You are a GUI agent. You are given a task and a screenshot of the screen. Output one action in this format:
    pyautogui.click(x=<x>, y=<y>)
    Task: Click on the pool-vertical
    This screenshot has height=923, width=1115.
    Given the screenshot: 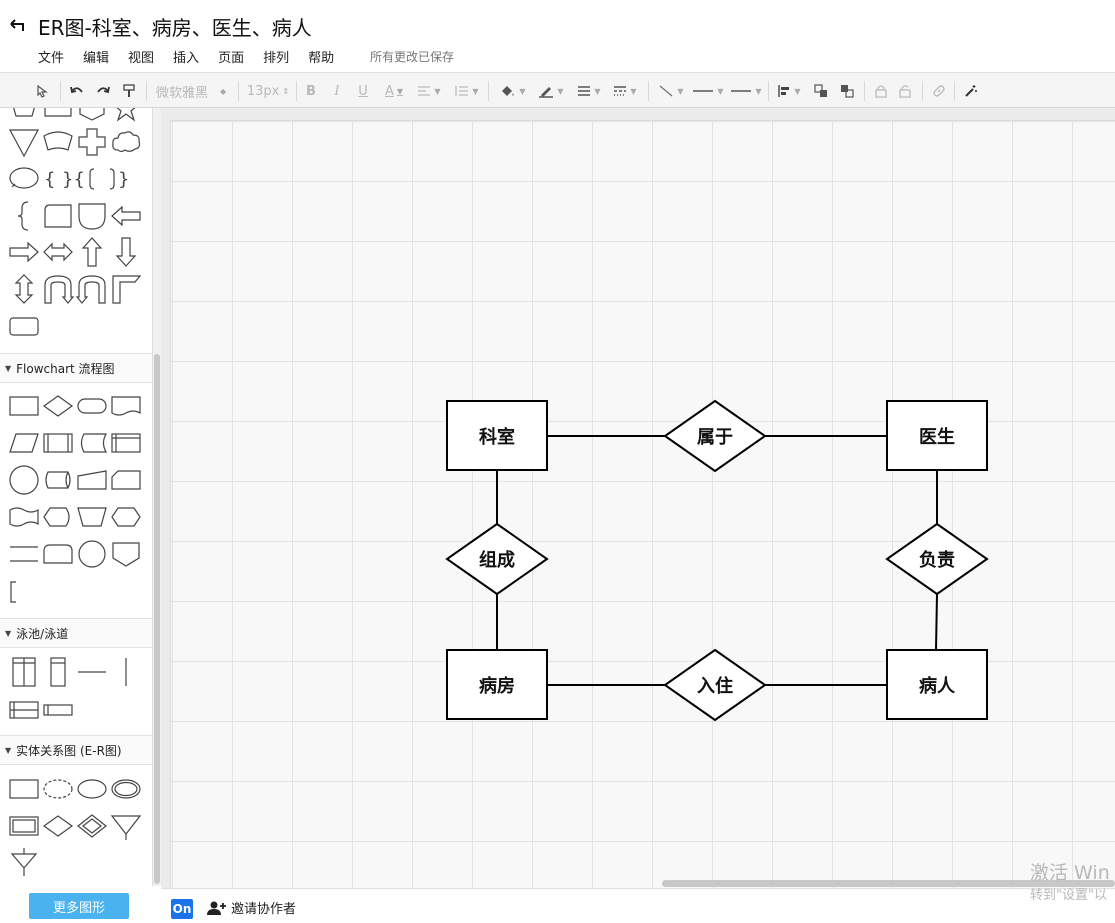 What is the action you would take?
    pyautogui.click(x=24, y=672)
    